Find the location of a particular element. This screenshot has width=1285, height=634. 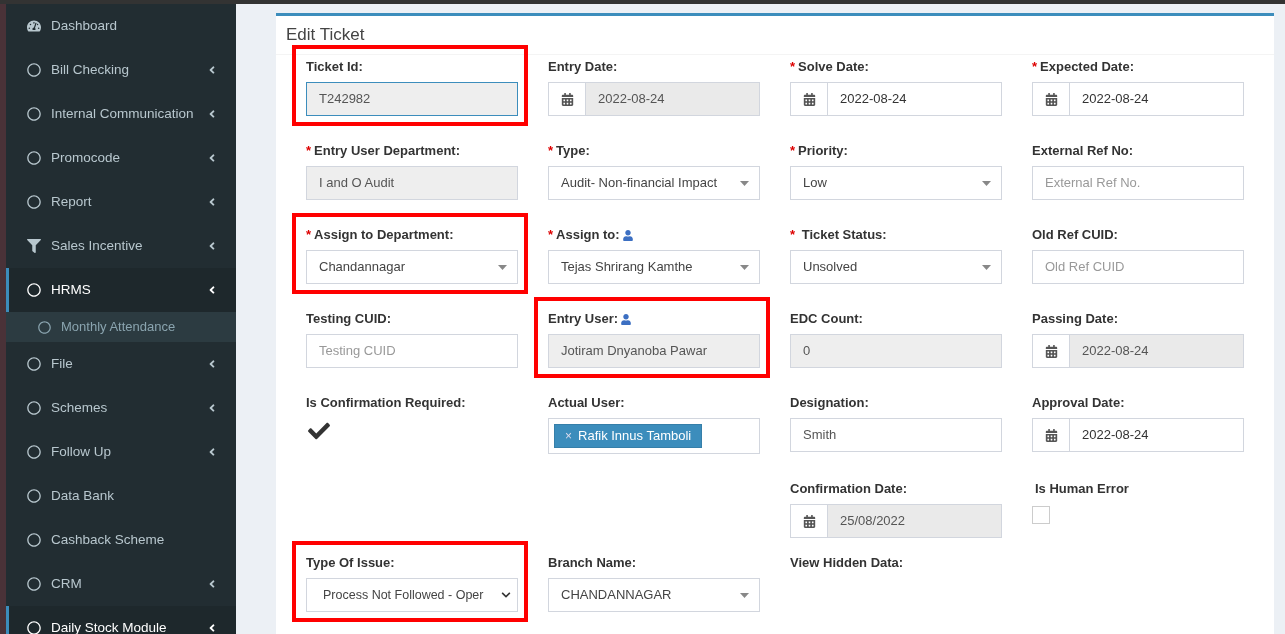

sidebar-item: Promocode is located at coordinates (121, 158).